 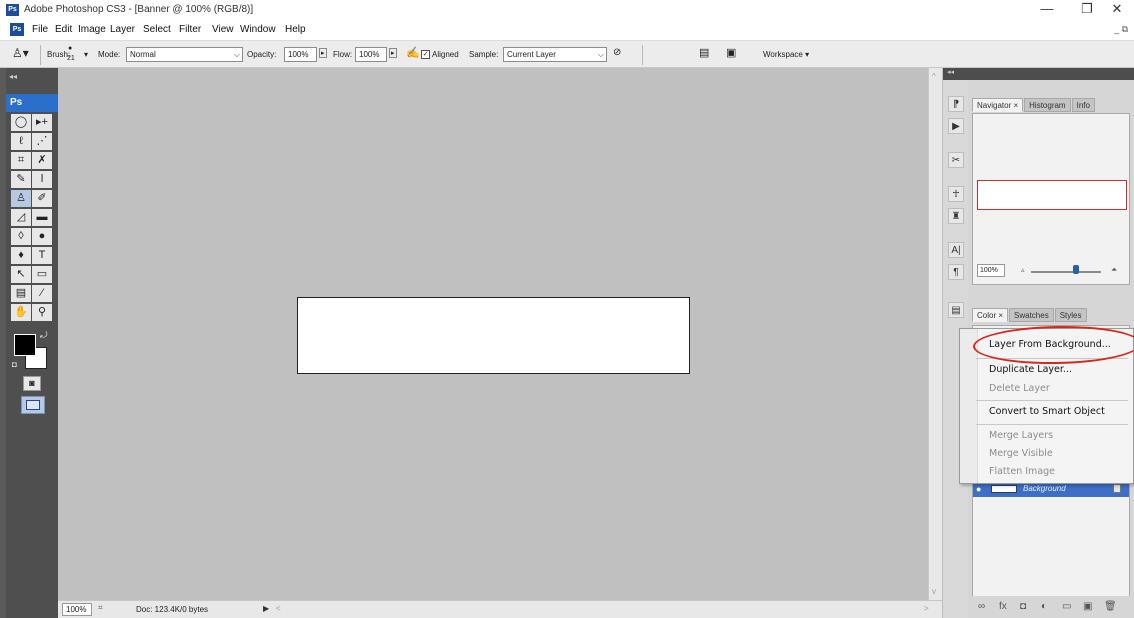 I want to click on close-button: ✕, so click(x=1117, y=10).